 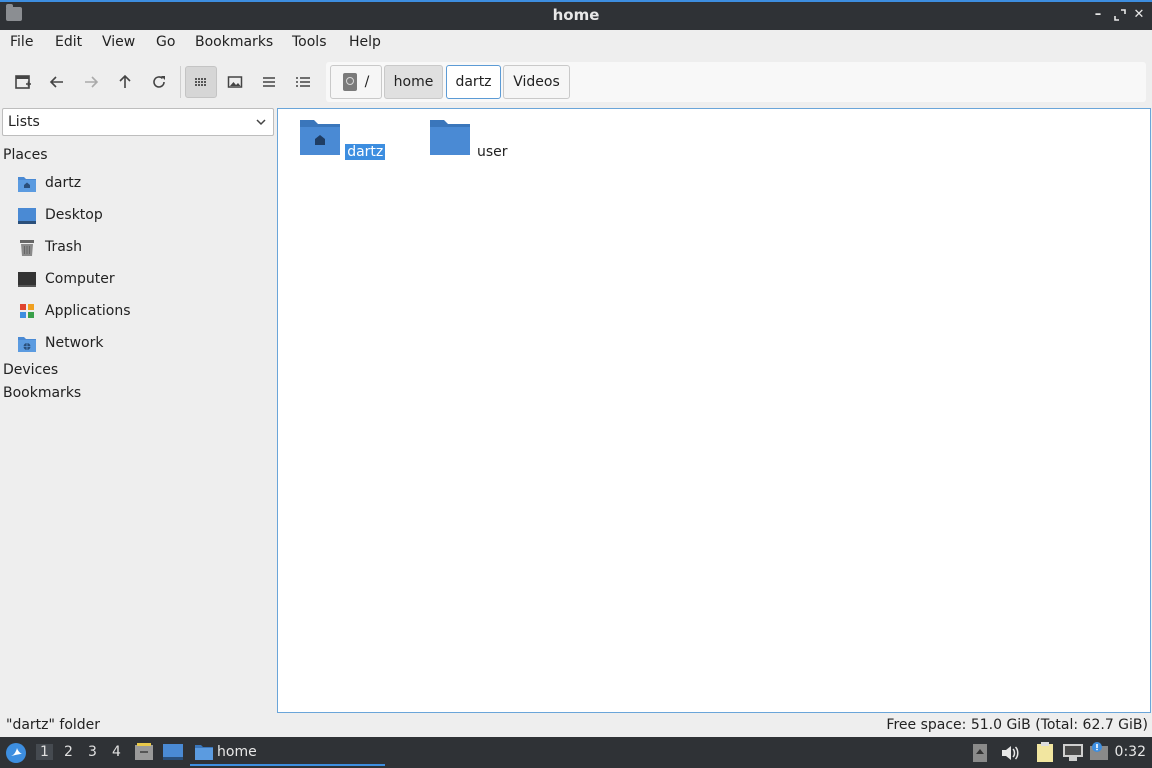 I want to click on computer-icon, so click(x=27, y=279).